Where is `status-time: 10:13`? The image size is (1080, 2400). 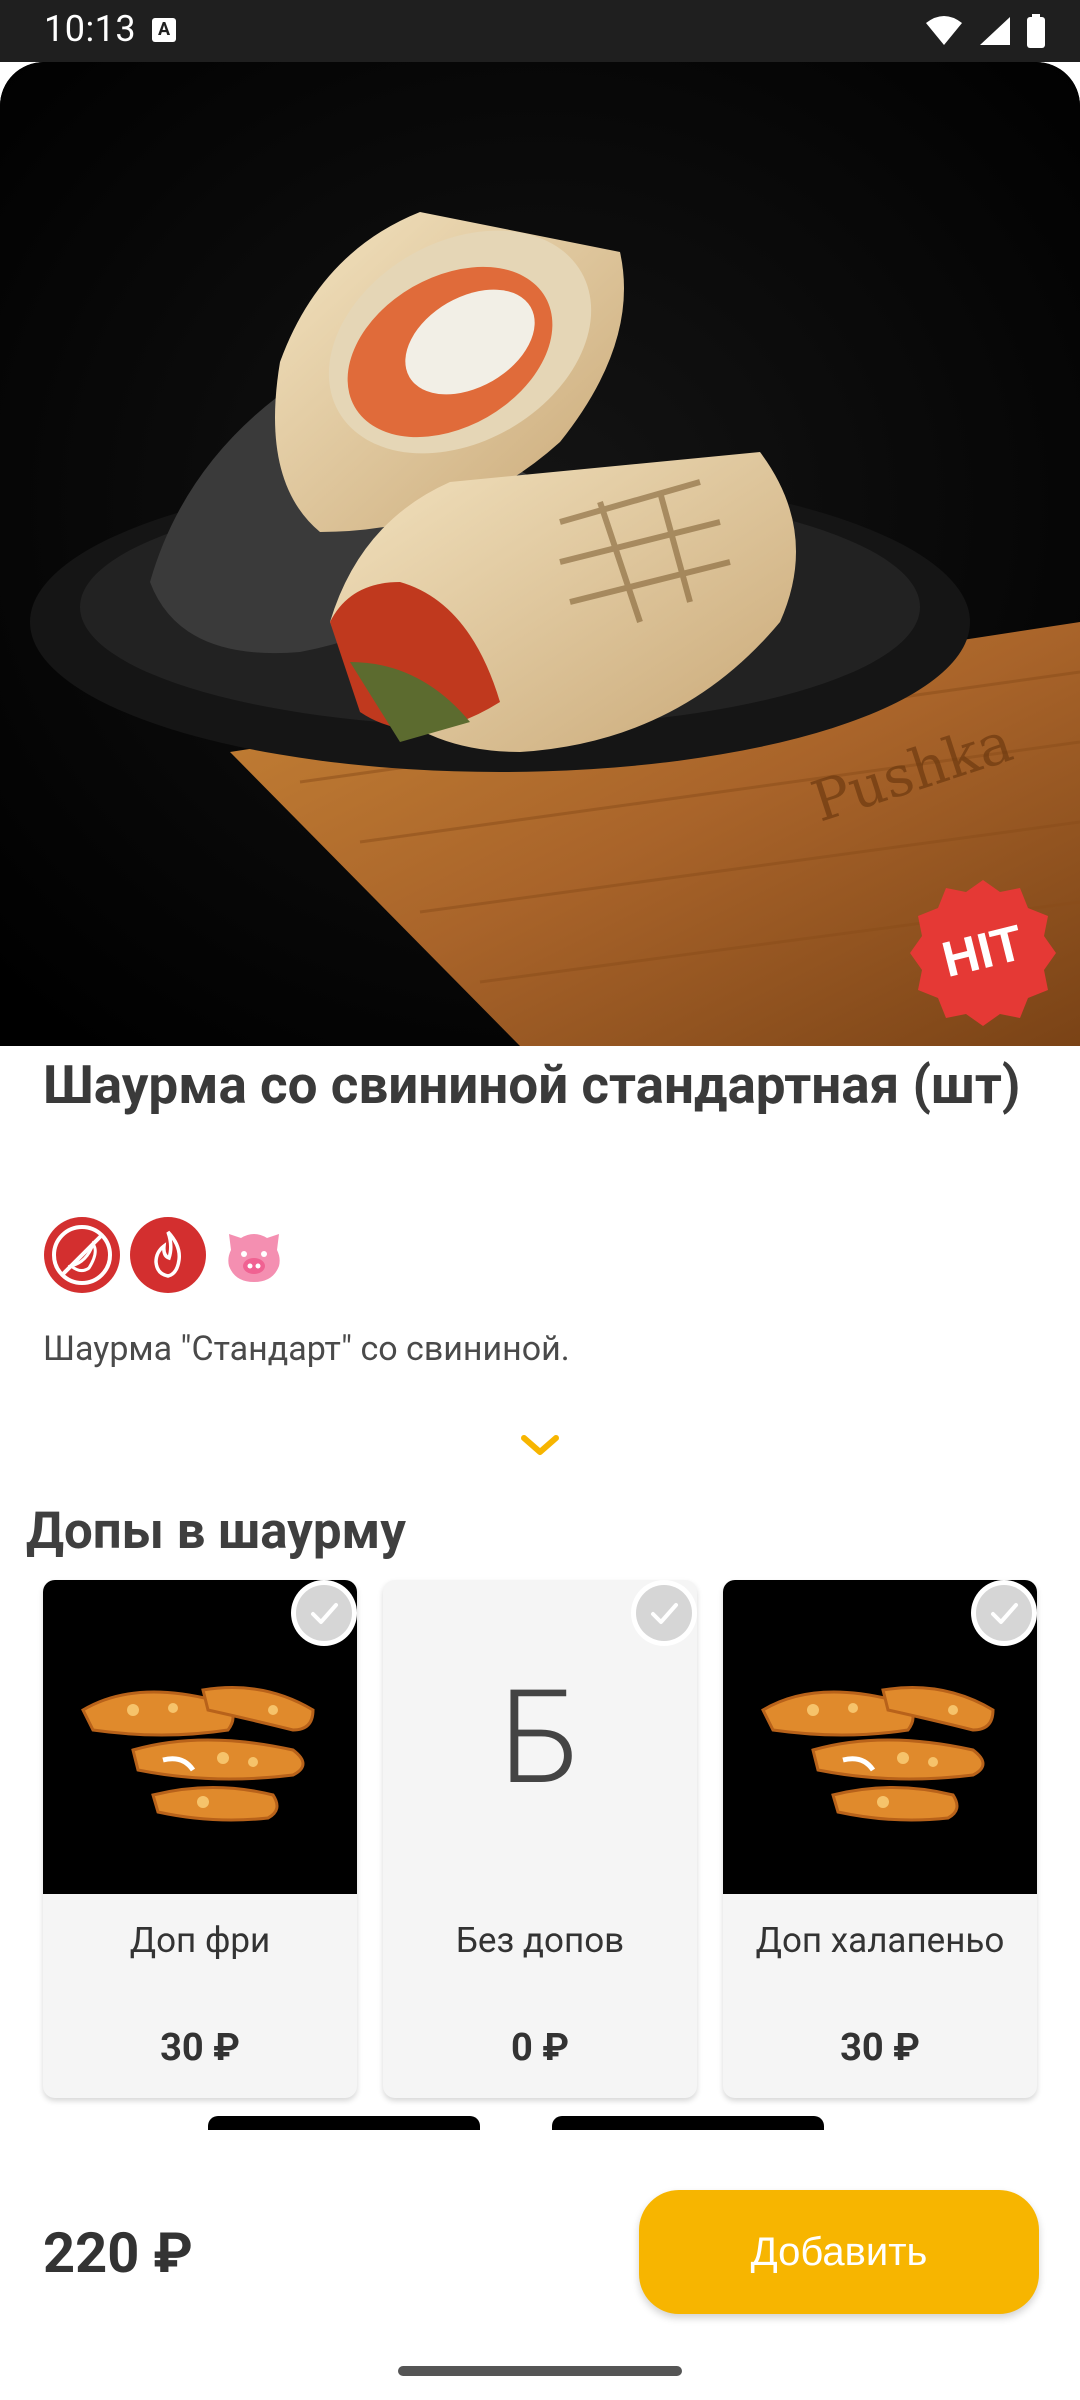 status-time: 10:13 is located at coordinates (90, 29).